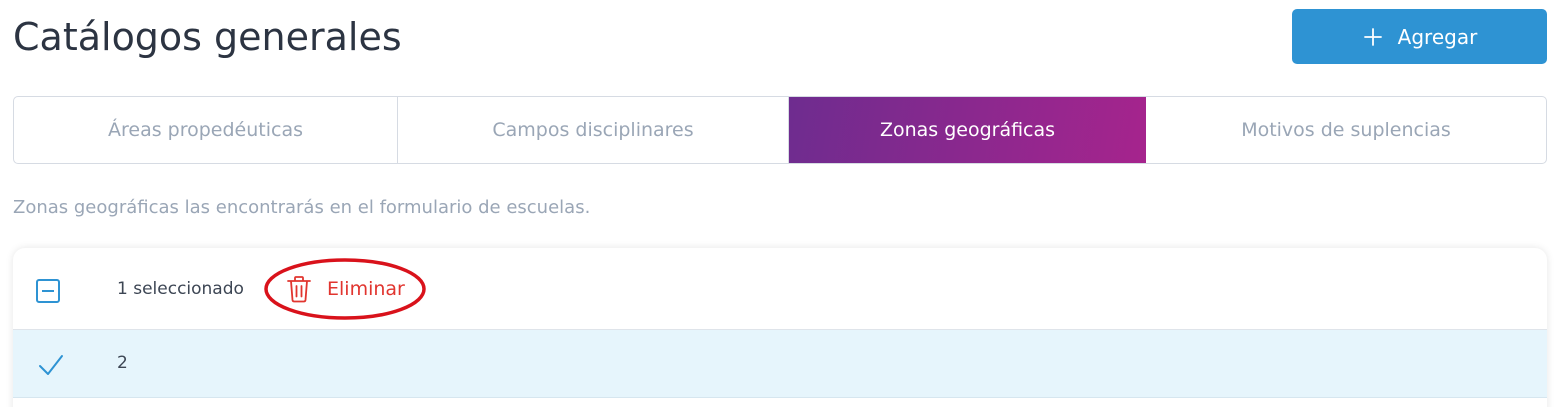 The height and width of the screenshot is (407, 1561). I want to click on delete-button: Eliminar, so click(345, 289).